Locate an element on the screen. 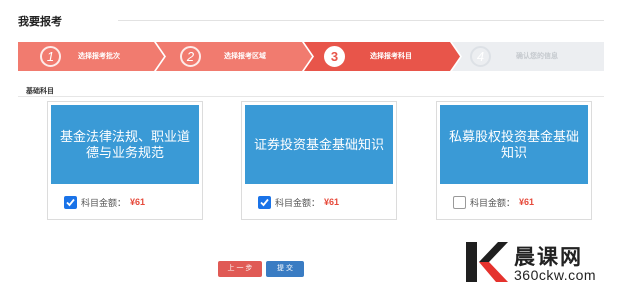 The height and width of the screenshot is (299, 620). step-4-number: 4 is located at coordinates (480, 56).